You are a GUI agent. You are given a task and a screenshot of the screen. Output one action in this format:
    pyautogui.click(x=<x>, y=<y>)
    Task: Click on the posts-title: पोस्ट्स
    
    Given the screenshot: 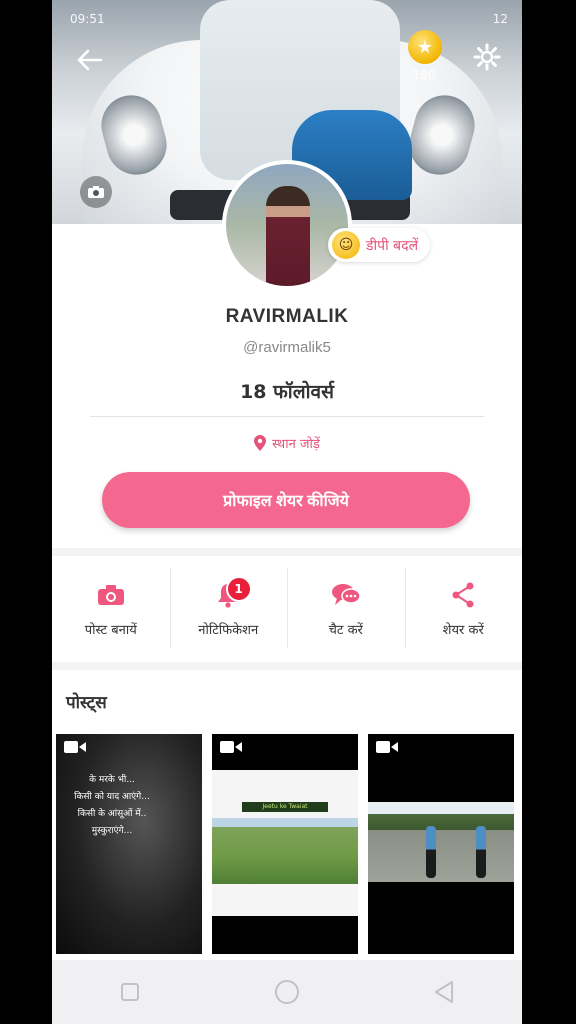 What is the action you would take?
    pyautogui.click(x=86, y=703)
    